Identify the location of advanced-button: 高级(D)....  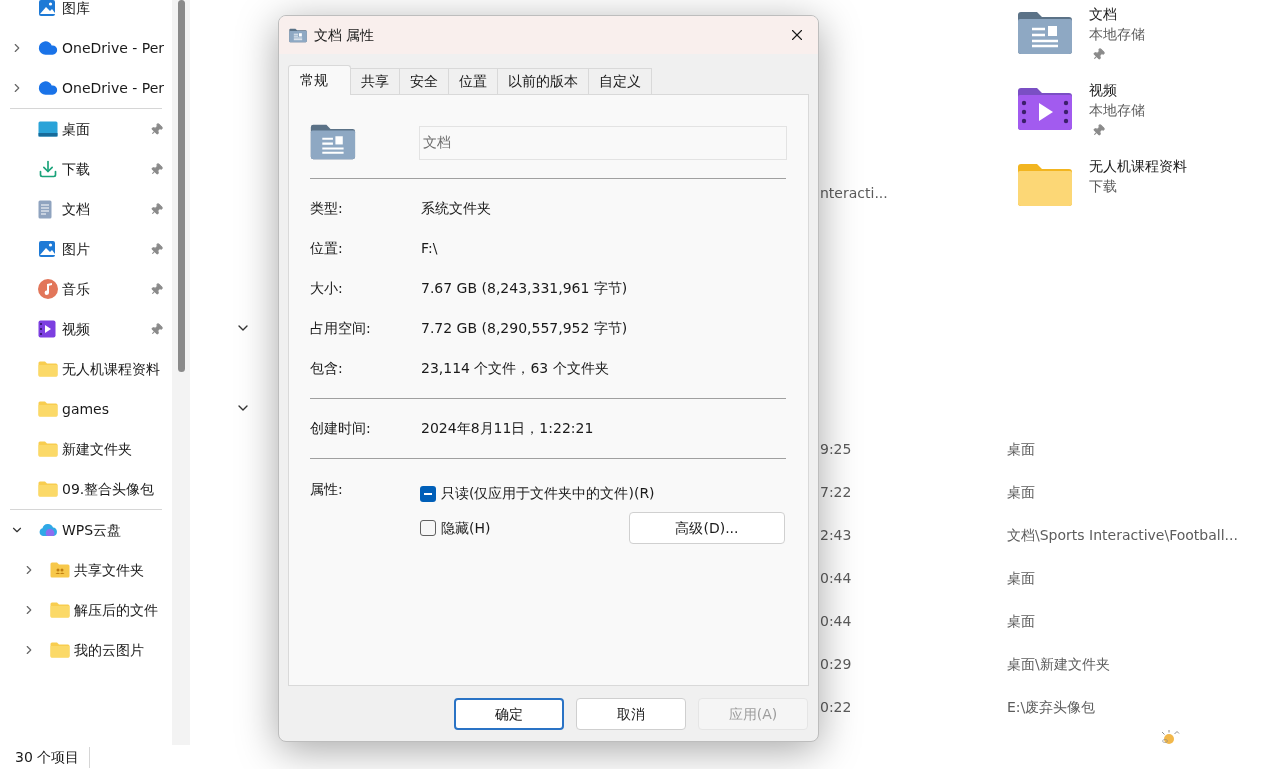
(707, 528).